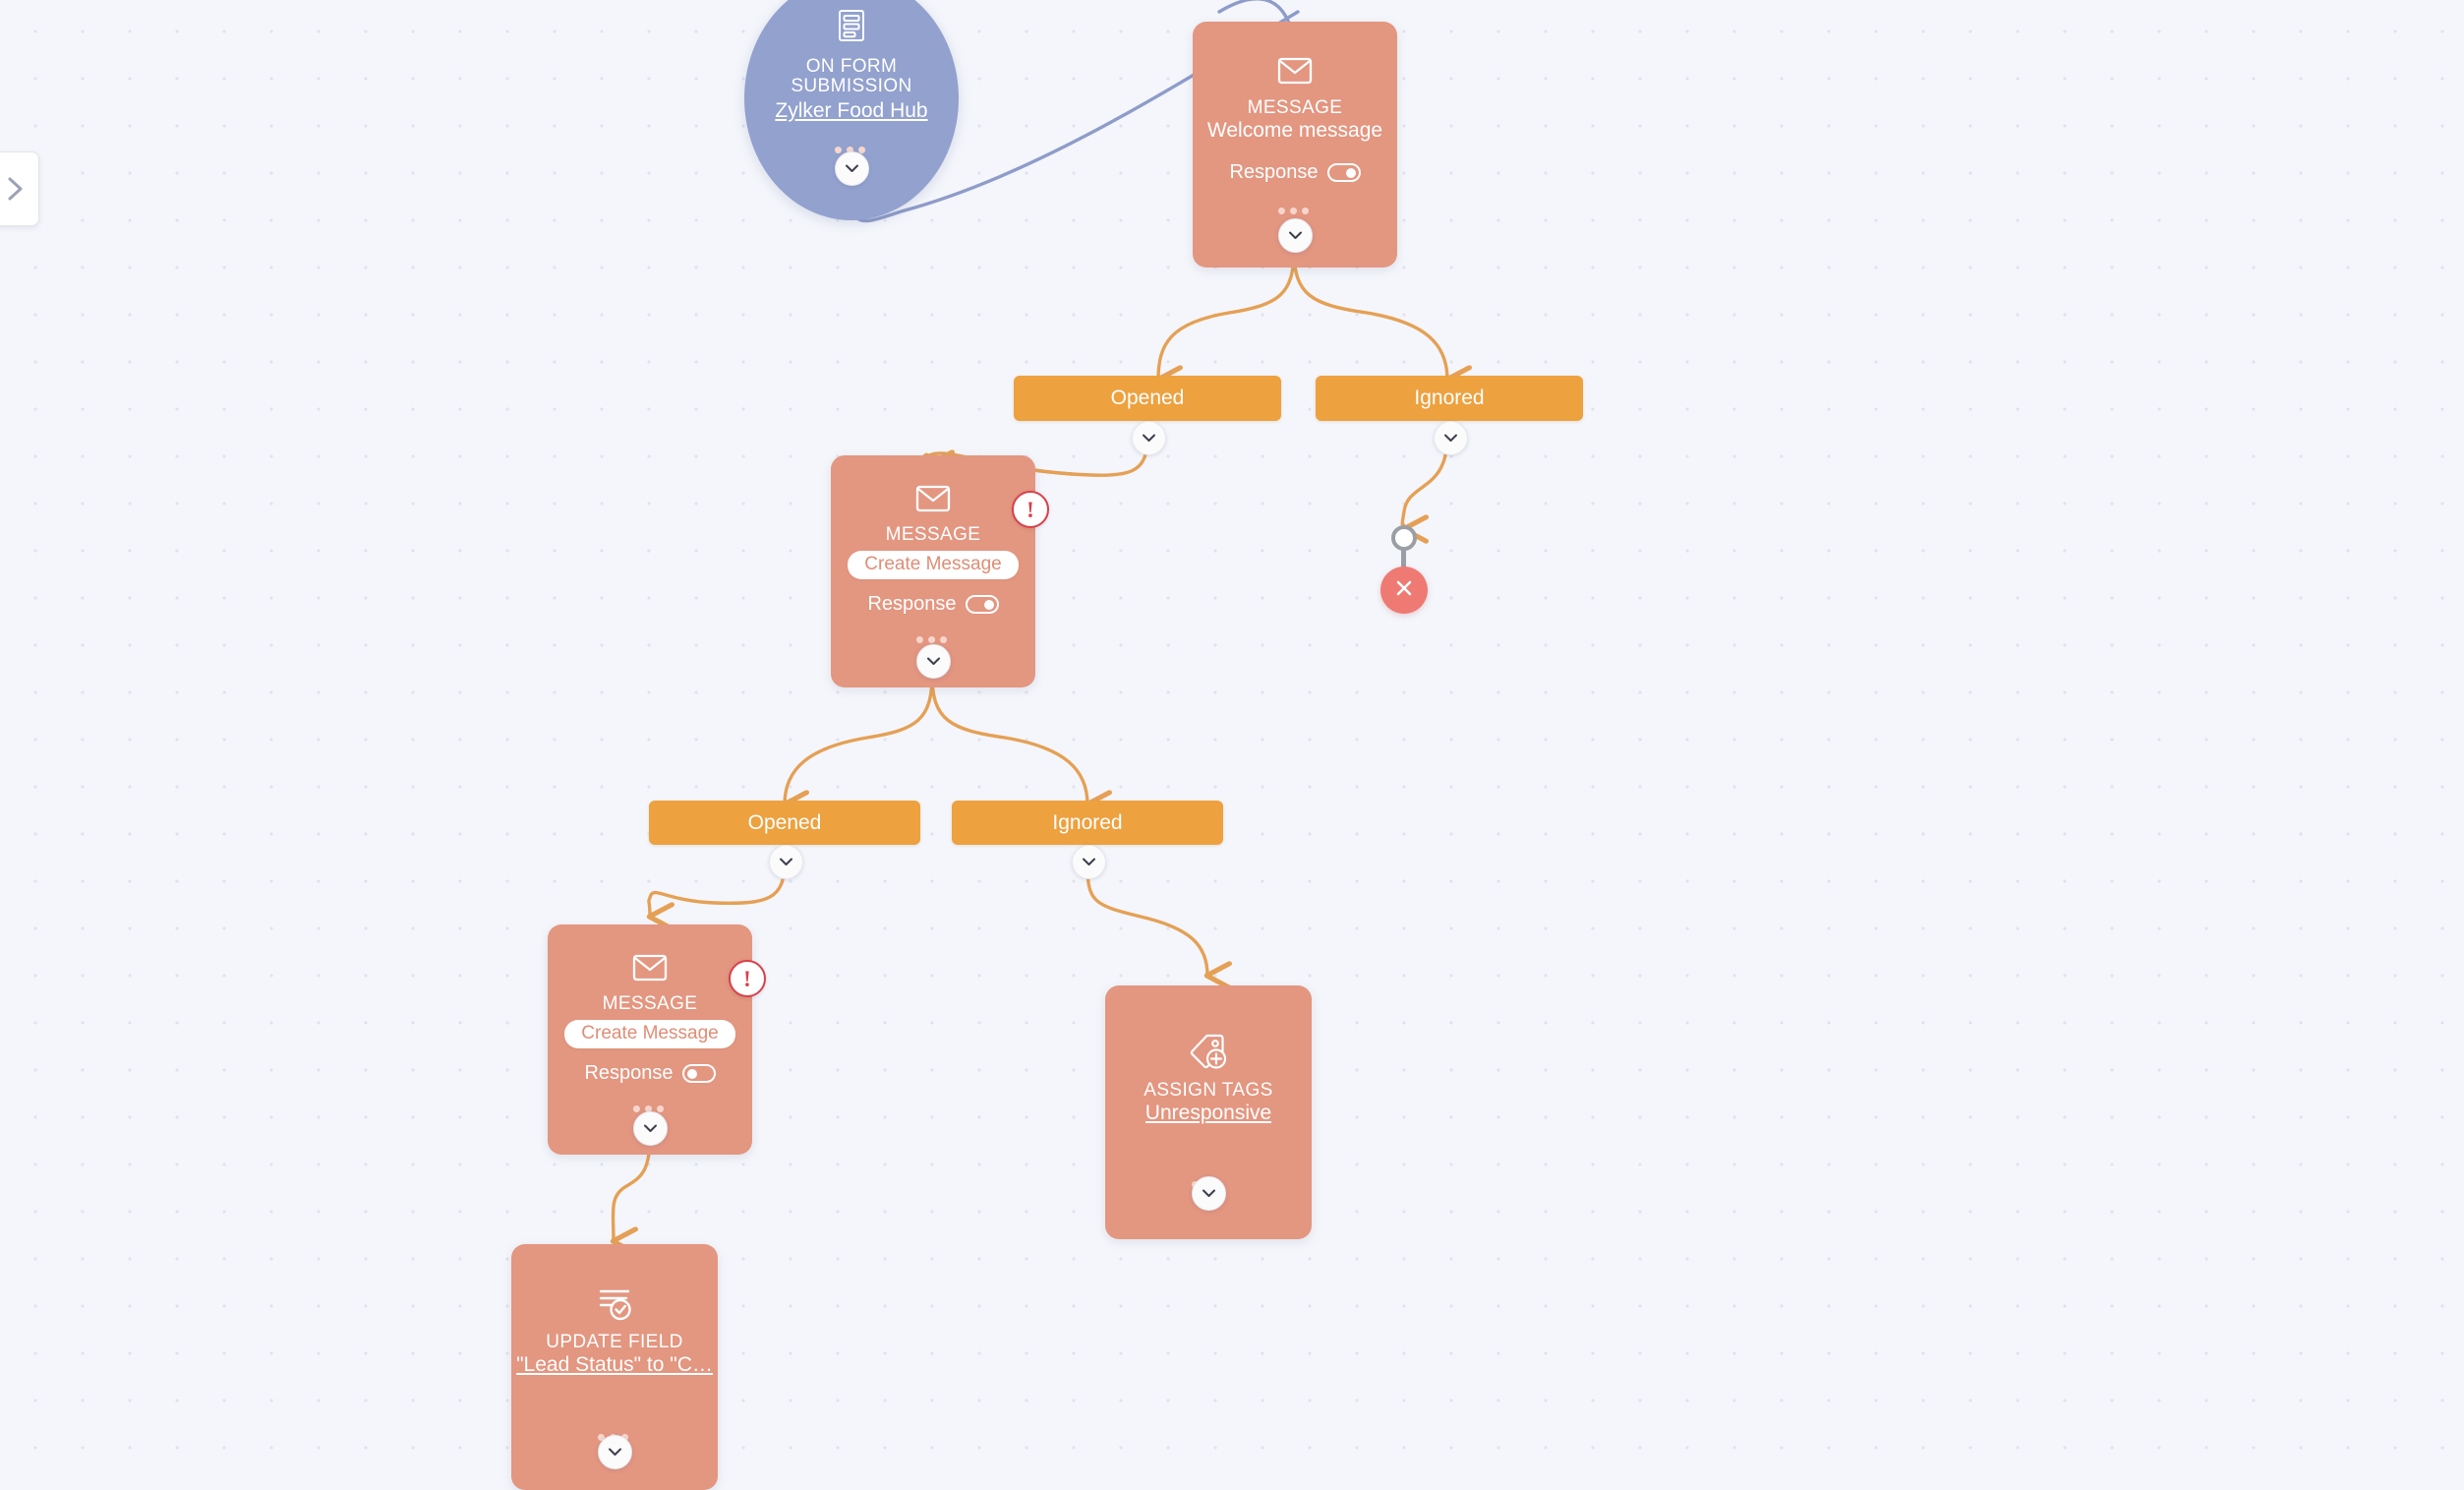  What do you see at coordinates (1294, 131) in the screenshot?
I see `welcome-message-name: Welcome message` at bounding box center [1294, 131].